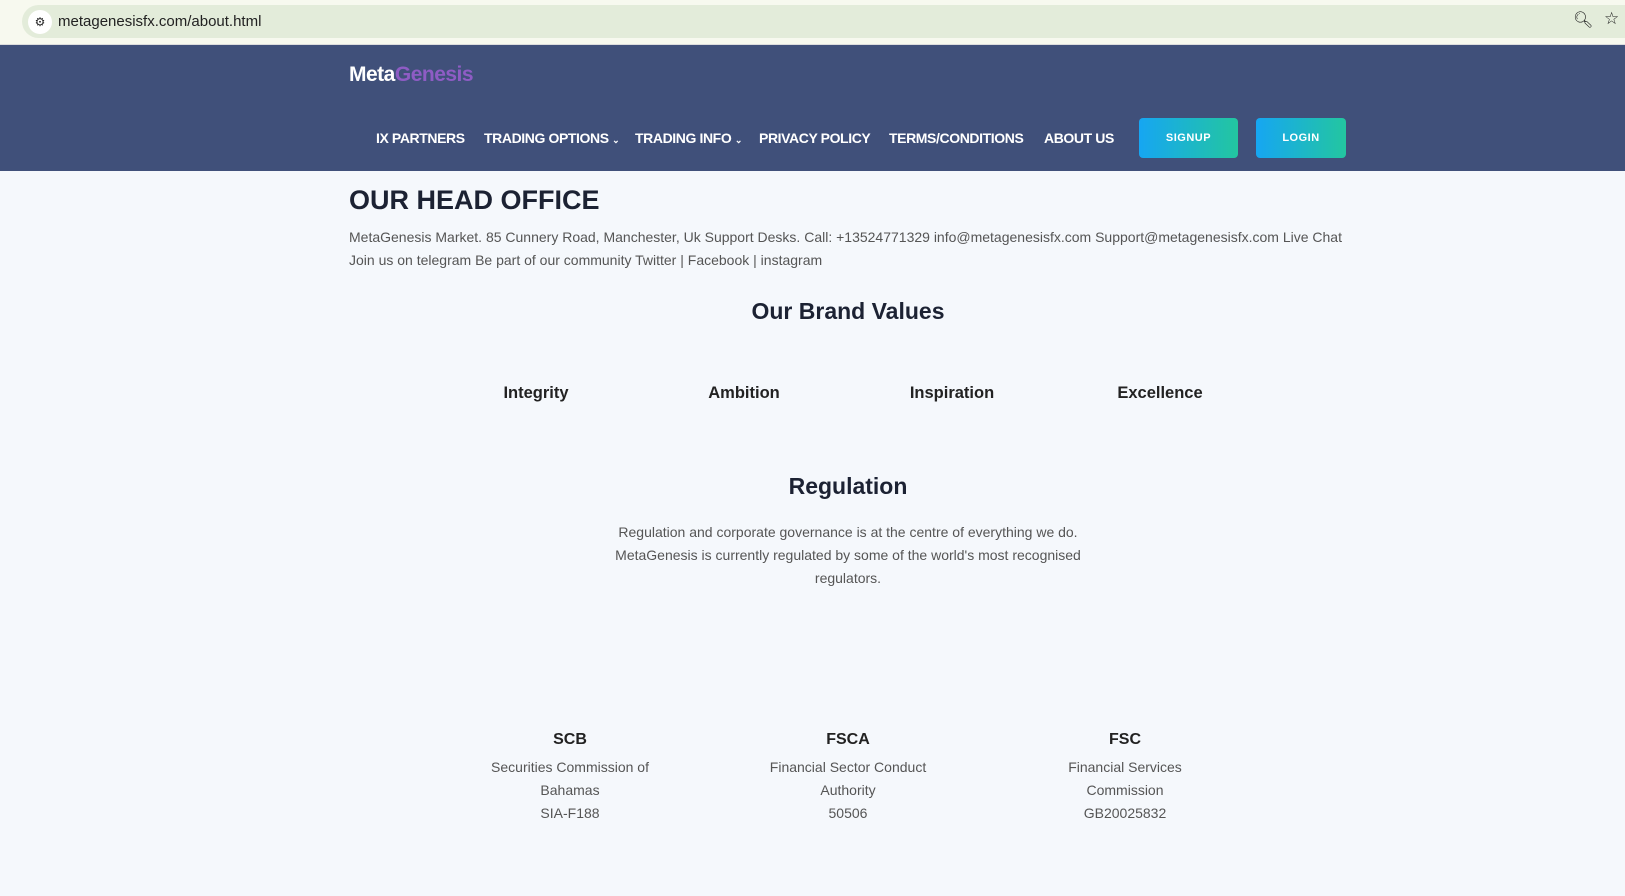 This screenshot has height=896, width=1625. I want to click on regulator-abbr: SCB, so click(570, 739).